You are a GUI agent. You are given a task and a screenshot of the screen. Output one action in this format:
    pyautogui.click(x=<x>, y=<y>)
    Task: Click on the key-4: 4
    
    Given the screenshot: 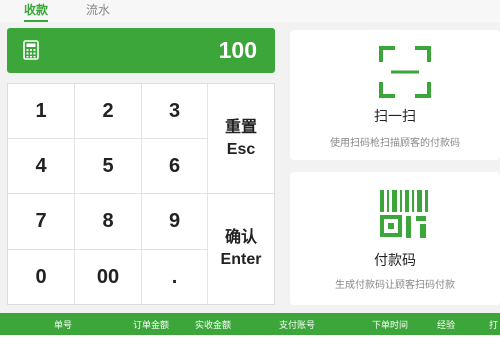 What is the action you would take?
    pyautogui.click(x=41, y=166)
    